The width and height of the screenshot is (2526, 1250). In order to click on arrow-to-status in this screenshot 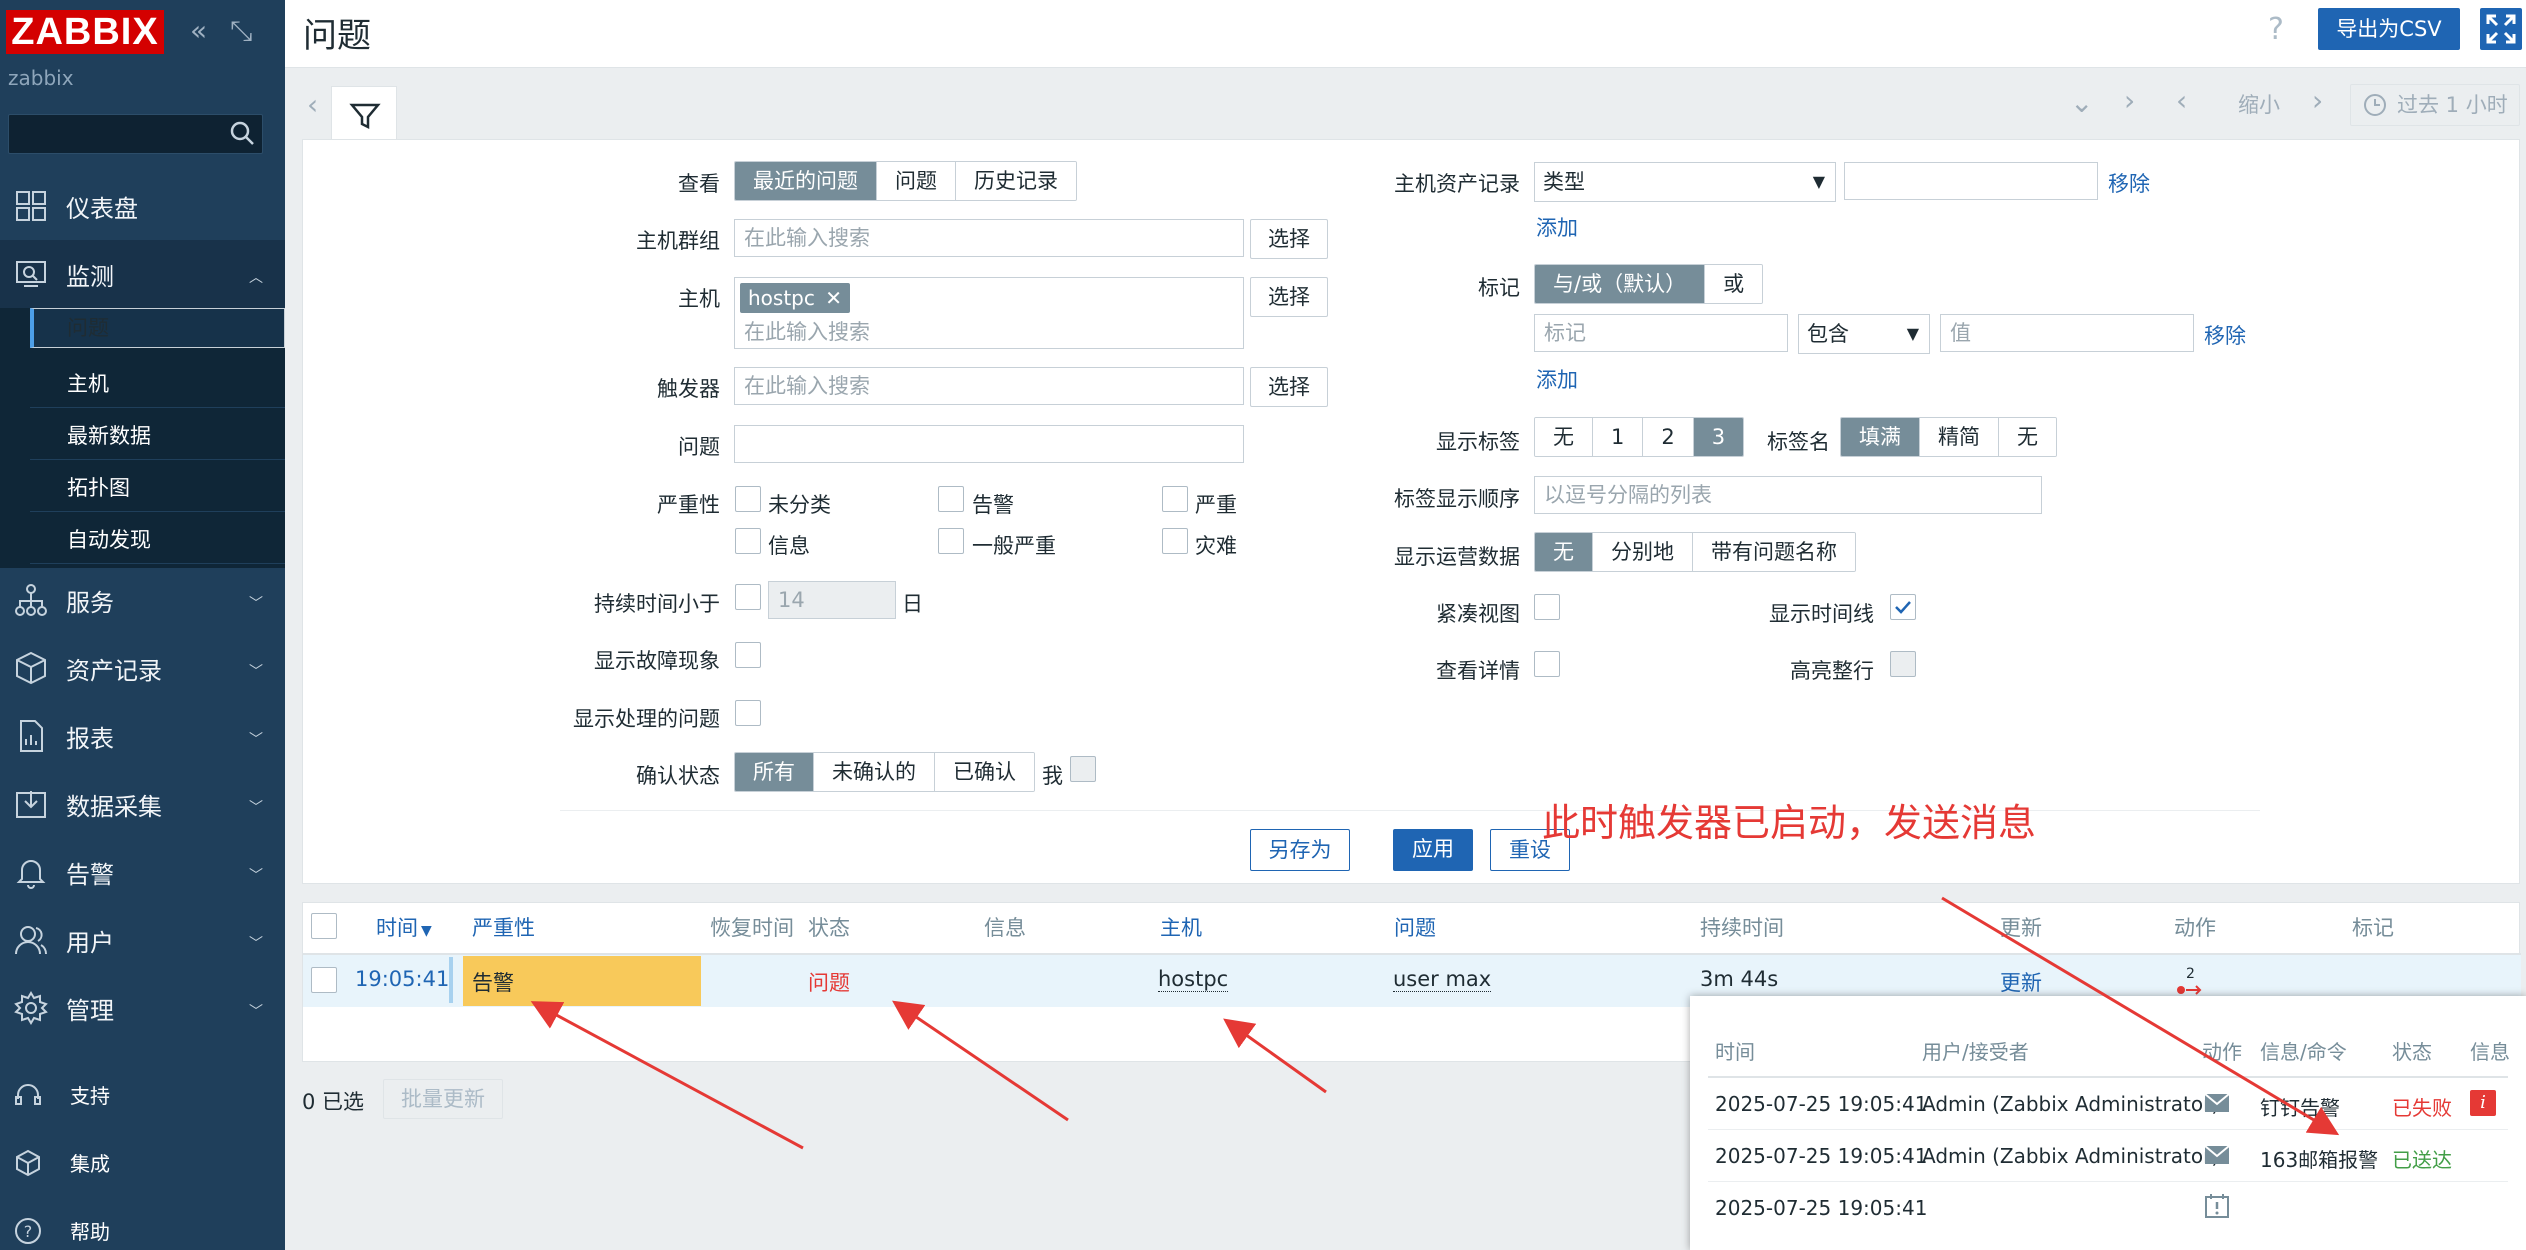, I will do `click(980, 1061)`.